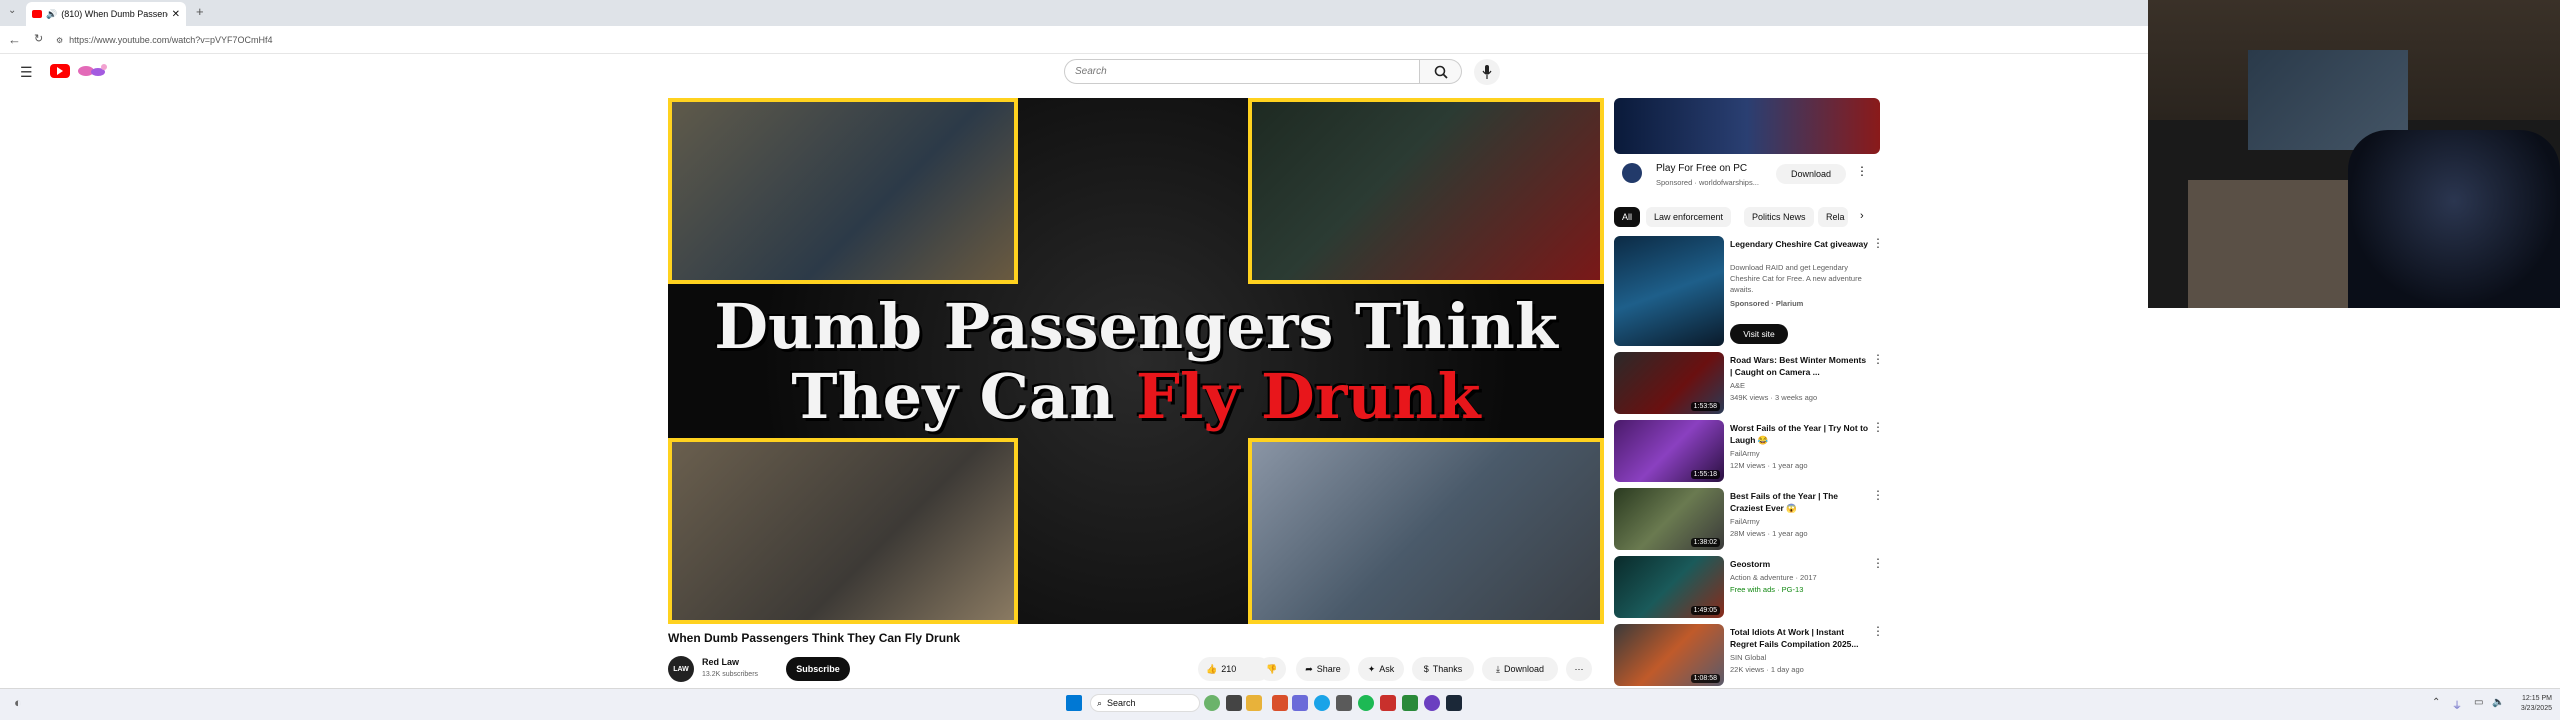  Describe the element at coordinates (1705, 678) in the screenshot. I see `duration-badge: 1:08:58` at that location.